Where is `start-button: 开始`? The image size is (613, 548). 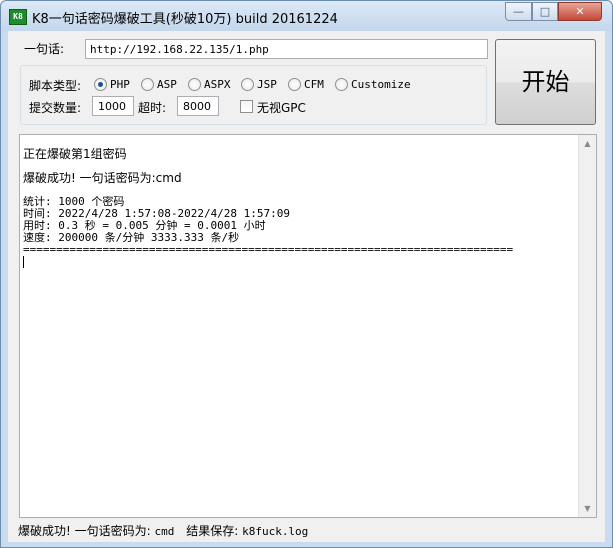
start-button: 开始 is located at coordinates (545, 82).